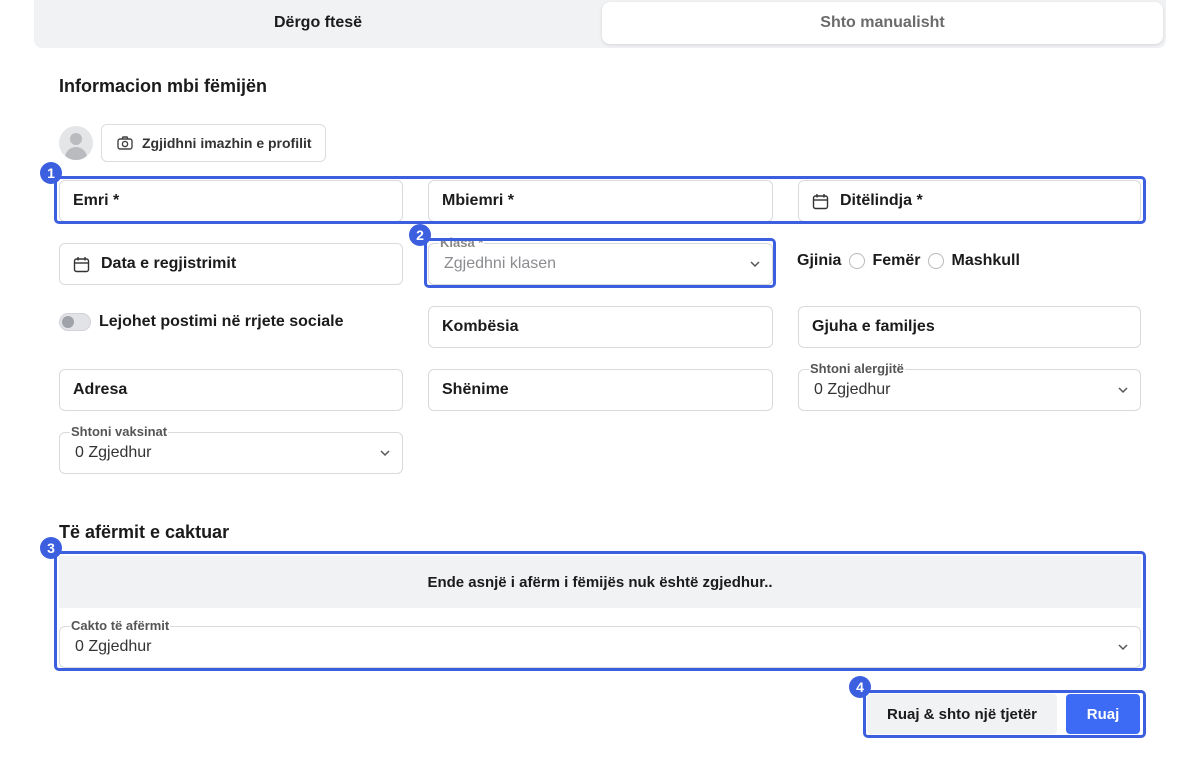  Describe the element at coordinates (462, 242) in the screenshot. I see `class-label: Klasa *` at that location.